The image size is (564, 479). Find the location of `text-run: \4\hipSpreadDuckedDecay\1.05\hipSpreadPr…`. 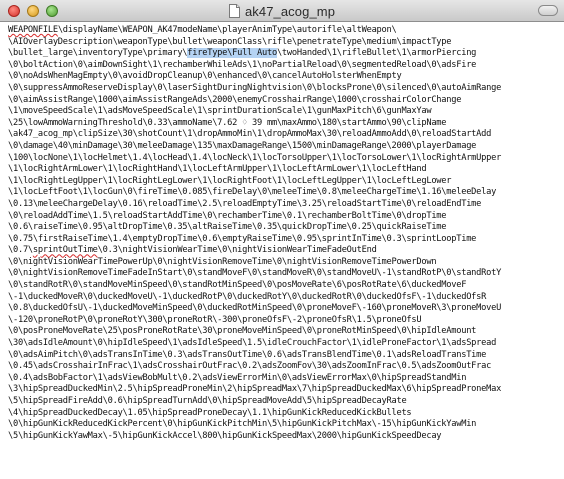

text-run: \4\hipSpreadDuckedDecay\1.05\hipSpreadPr… is located at coordinates (210, 412).